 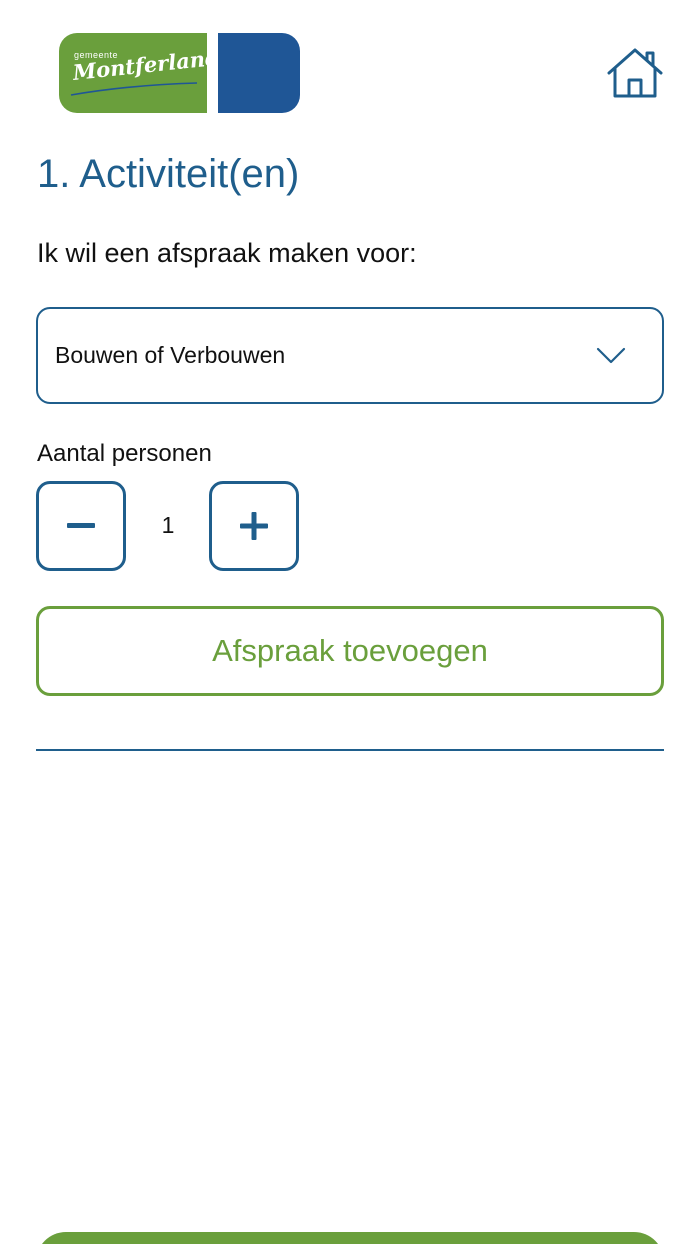 I want to click on persons-label: Aantal personen, so click(x=124, y=453).